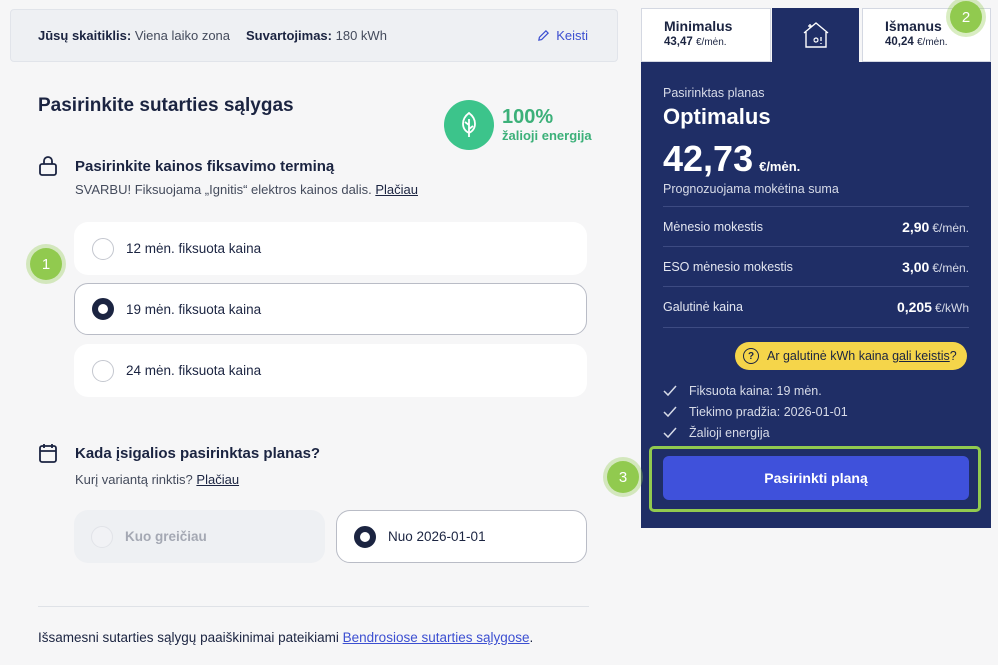 The image size is (998, 665). I want to click on fee-value: 3,00, so click(916, 266).